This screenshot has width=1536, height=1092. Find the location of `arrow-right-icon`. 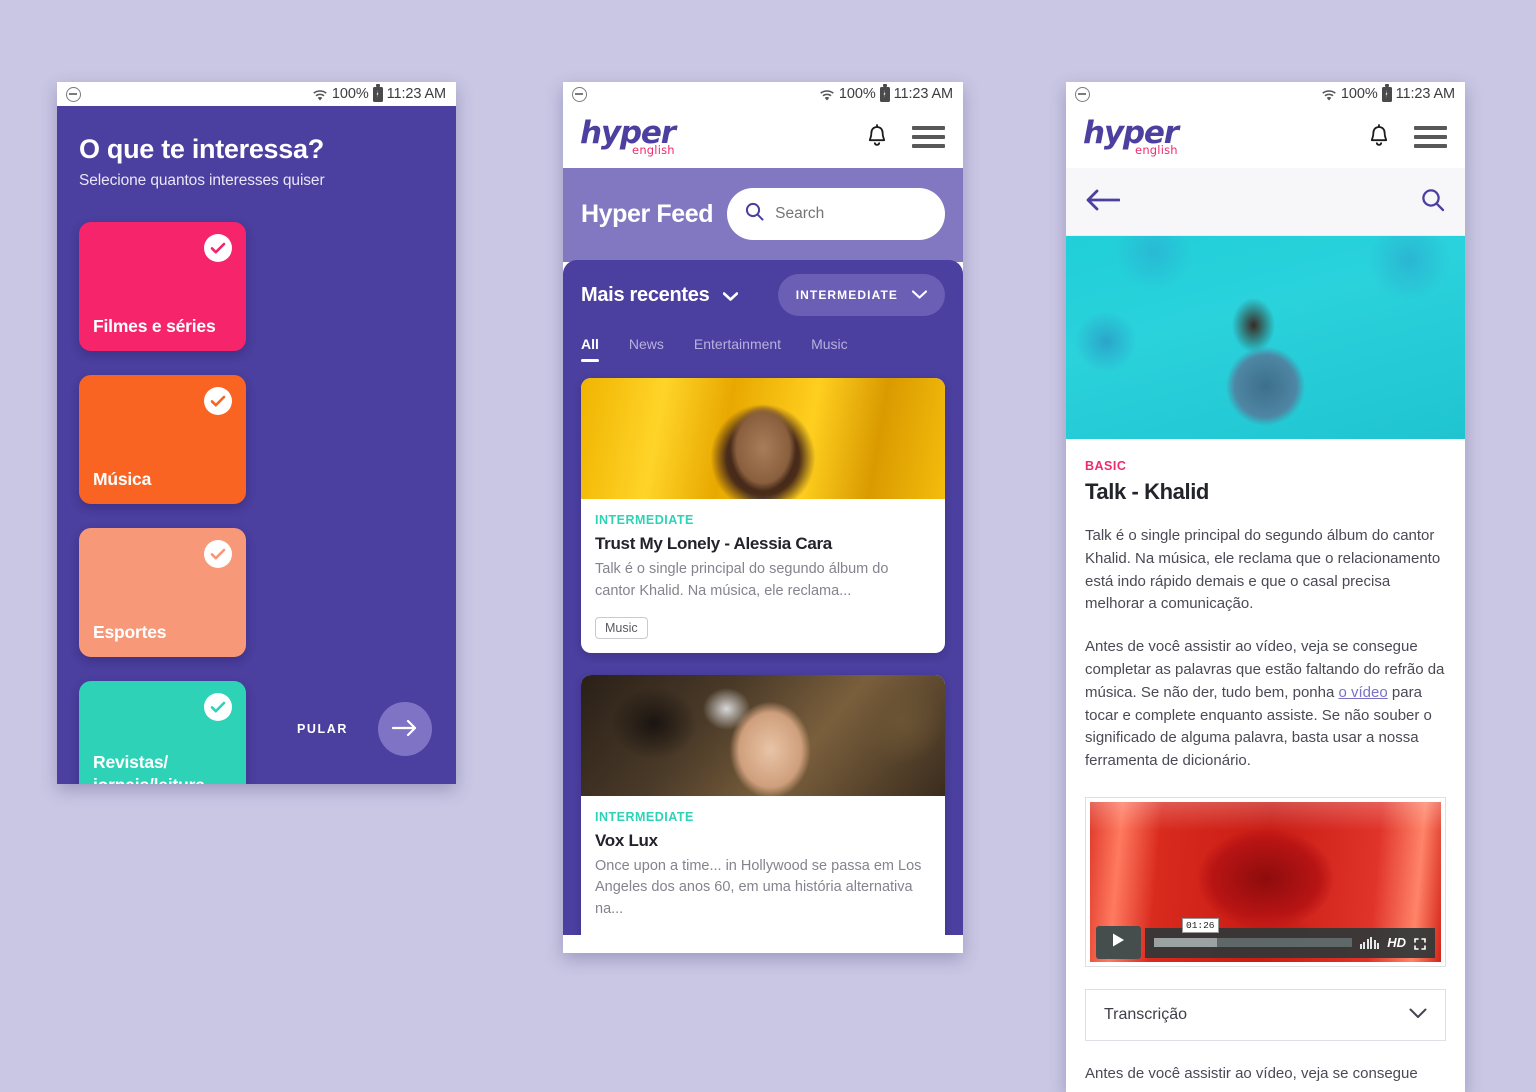

arrow-right-icon is located at coordinates (404, 729).